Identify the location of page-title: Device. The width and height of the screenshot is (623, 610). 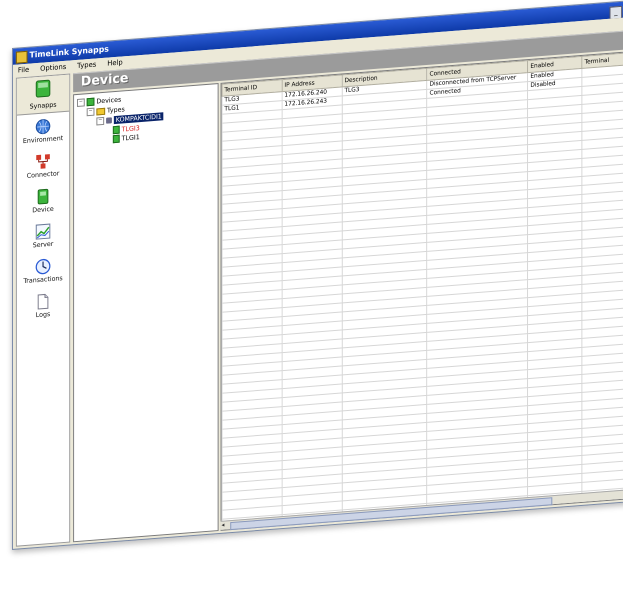
(104, 80).